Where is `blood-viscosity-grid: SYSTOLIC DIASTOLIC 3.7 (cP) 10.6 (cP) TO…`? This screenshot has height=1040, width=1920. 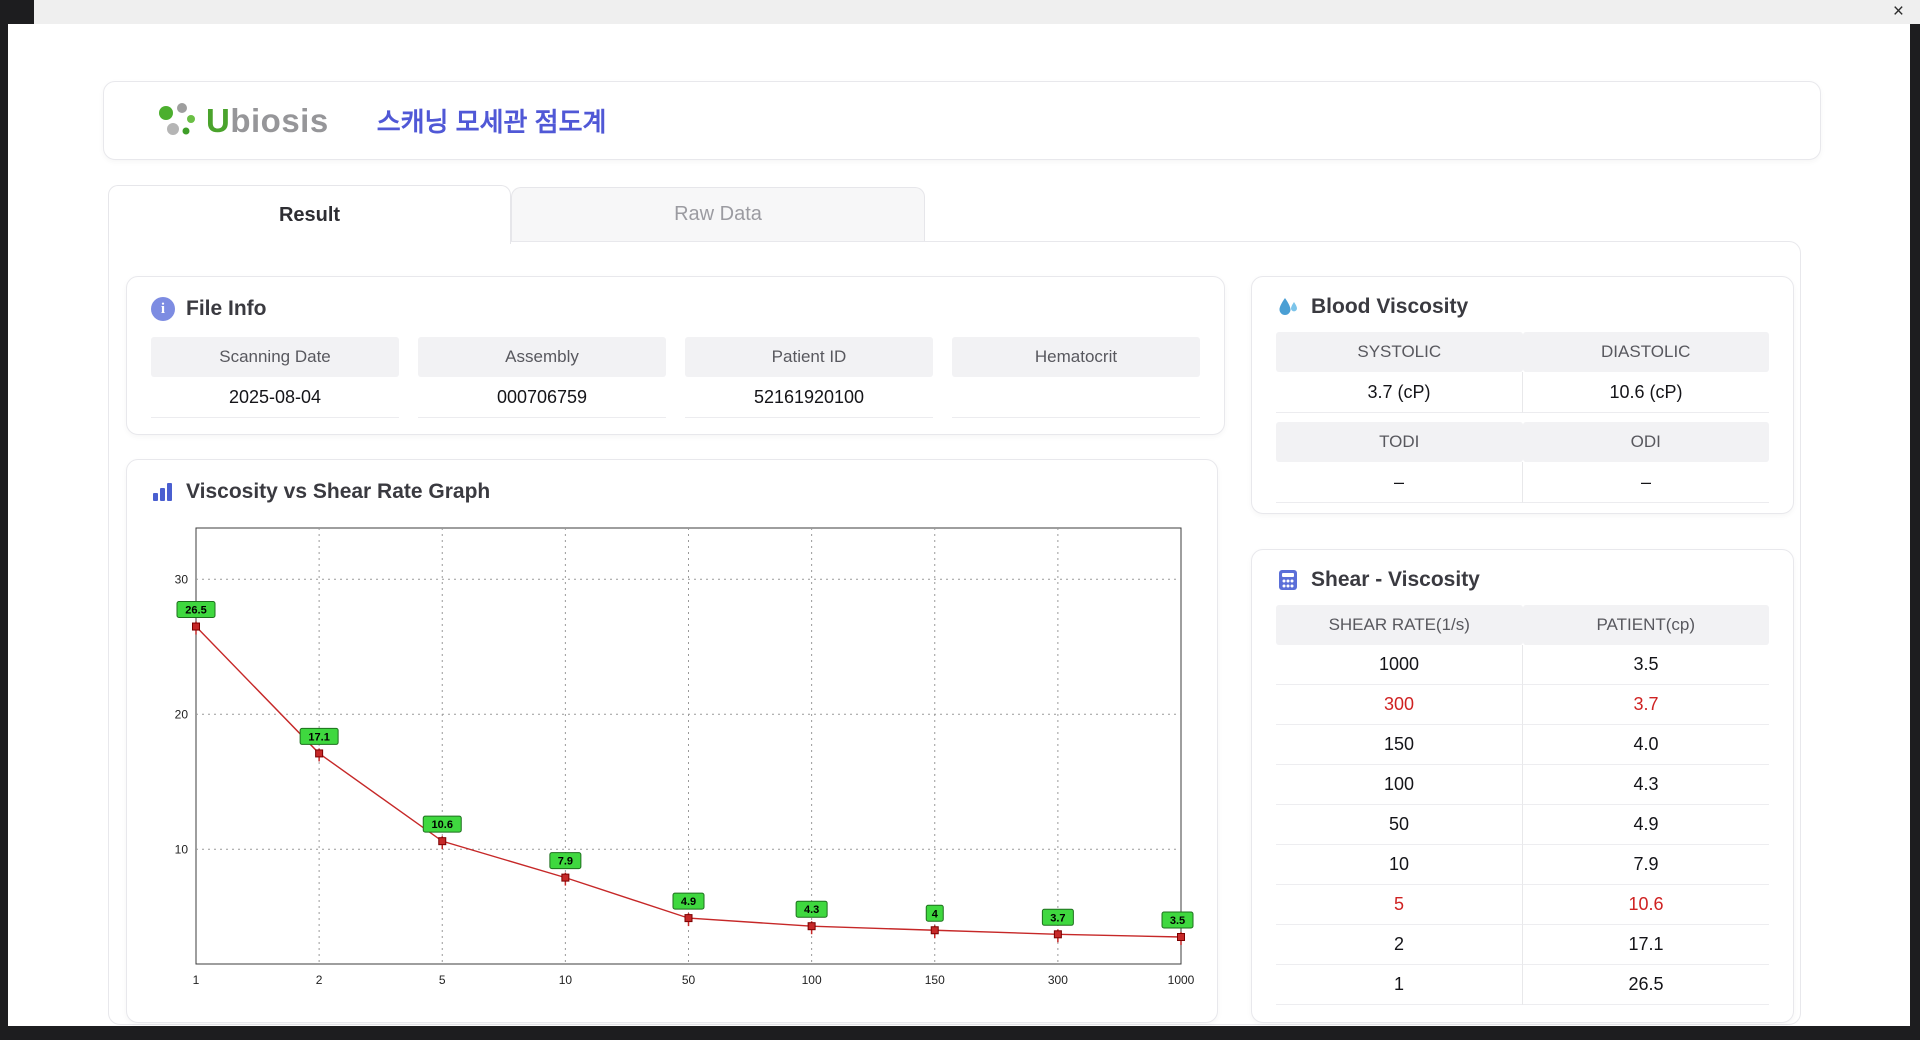 blood-viscosity-grid: SYSTOLIC DIASTOLIC 3.7 (cP) 10.6 (cP) TO… is located at coordinates (1522, 417).